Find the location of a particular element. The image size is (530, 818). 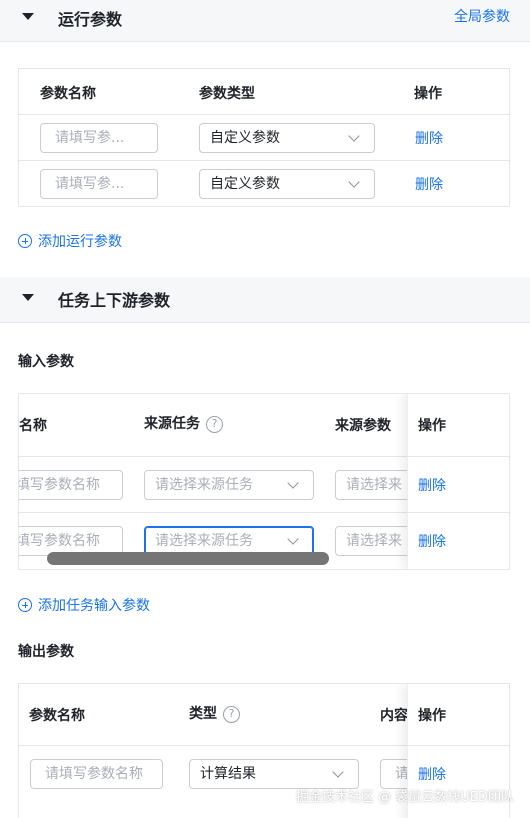

output-type-value: 计算结果 is located at coordinates (228, 774).